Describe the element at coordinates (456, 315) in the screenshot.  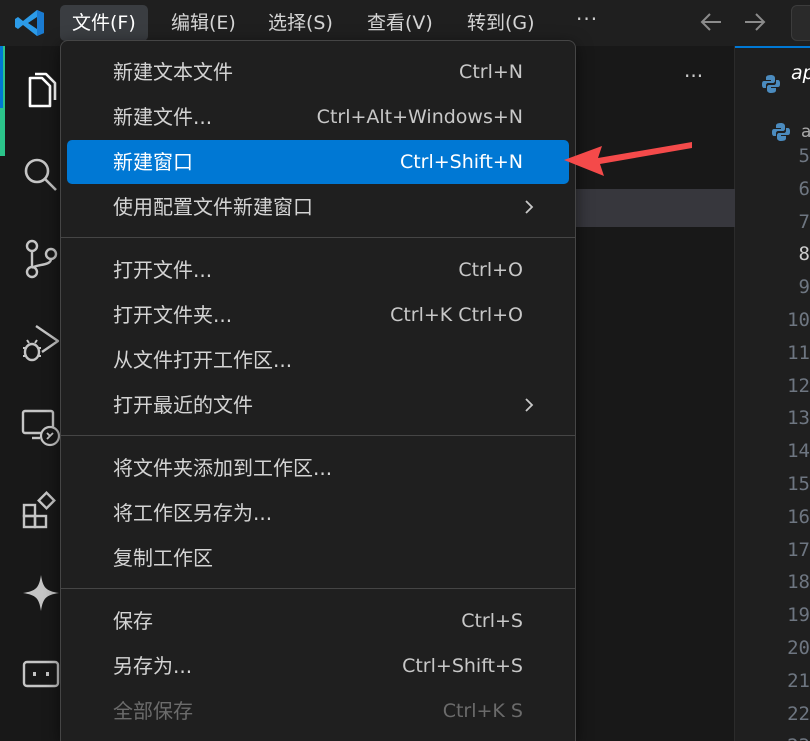
I see `menu-item-shortcut: Ctrl+K Ctrl+O` at that location.